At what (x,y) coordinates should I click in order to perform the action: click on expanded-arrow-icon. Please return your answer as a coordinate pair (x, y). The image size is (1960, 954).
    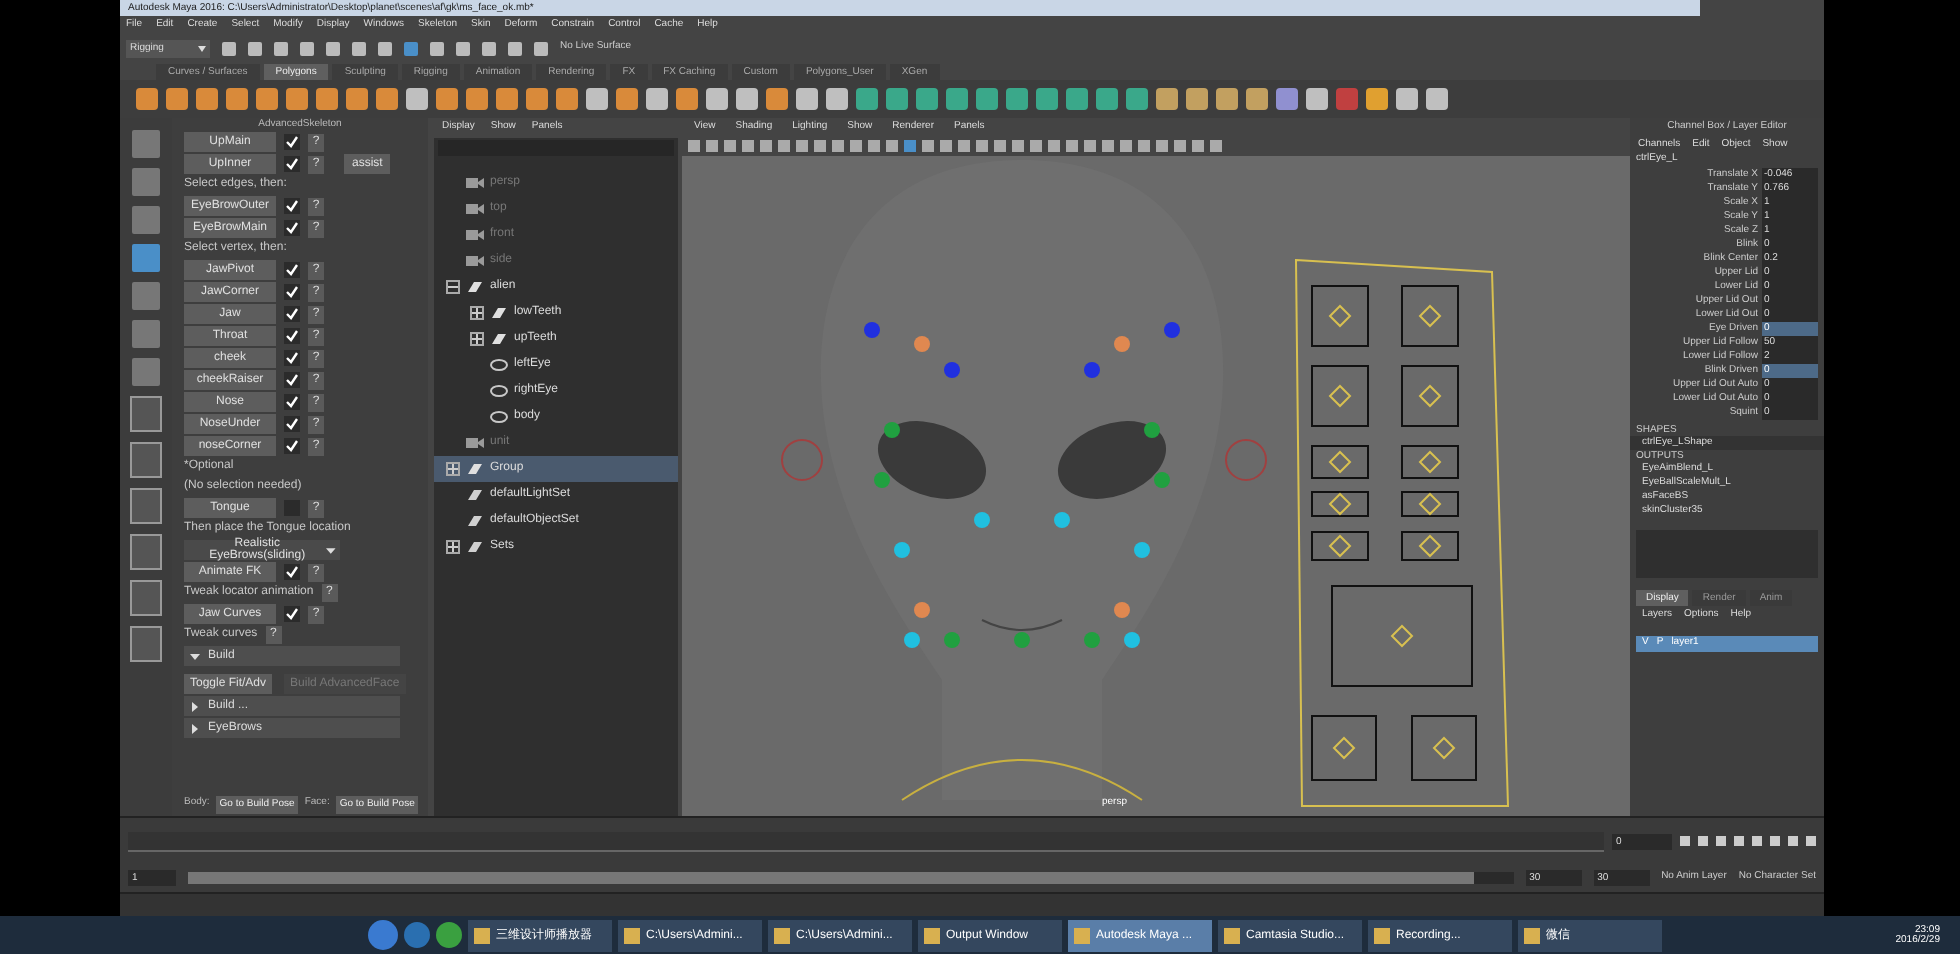
    Looking at the image, I should click on (195, 656).